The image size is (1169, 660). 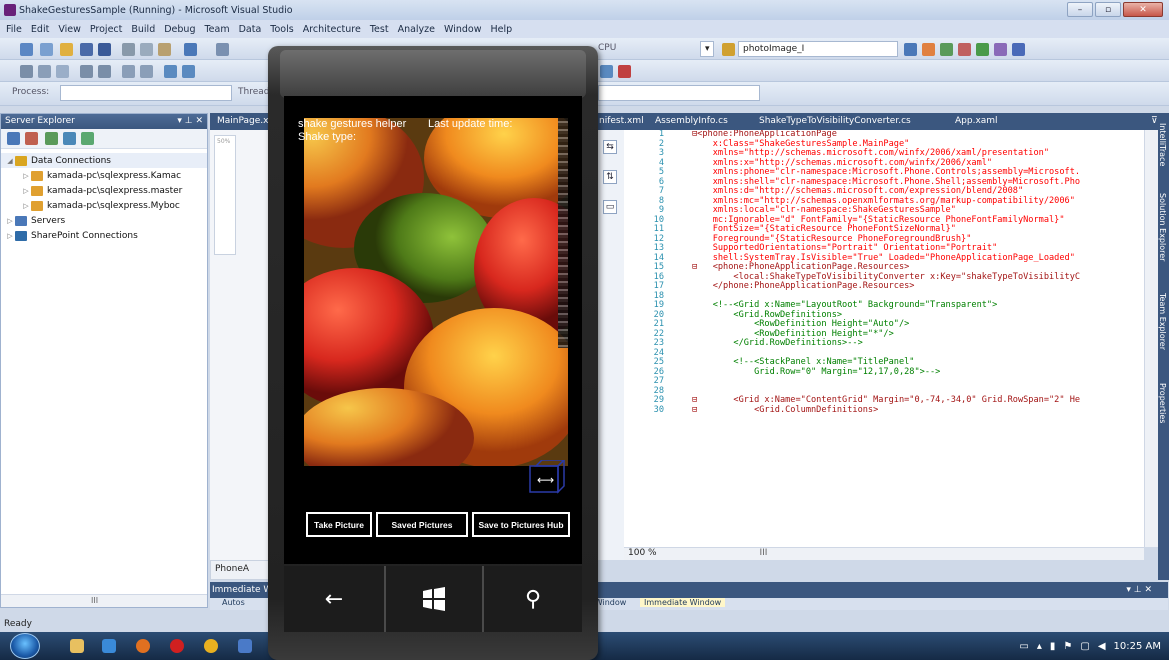 What do you see at coordinates (143, 29) in the screenshot?
I see `menu-build: Build` at bounding box center [143, 29].